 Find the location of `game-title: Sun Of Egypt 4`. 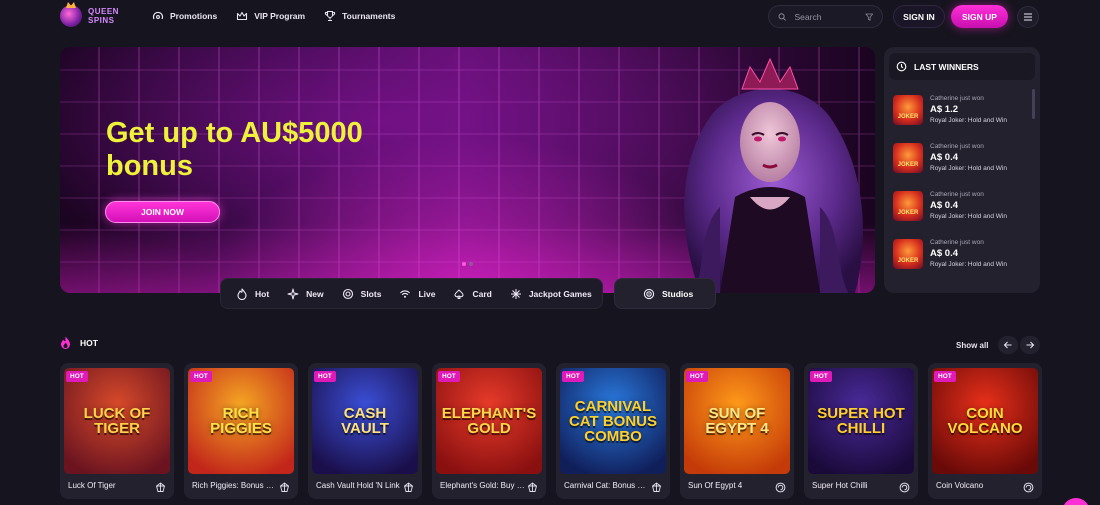

game-title: Sun Of Egypt 4 is located at coordinates (715, 485).